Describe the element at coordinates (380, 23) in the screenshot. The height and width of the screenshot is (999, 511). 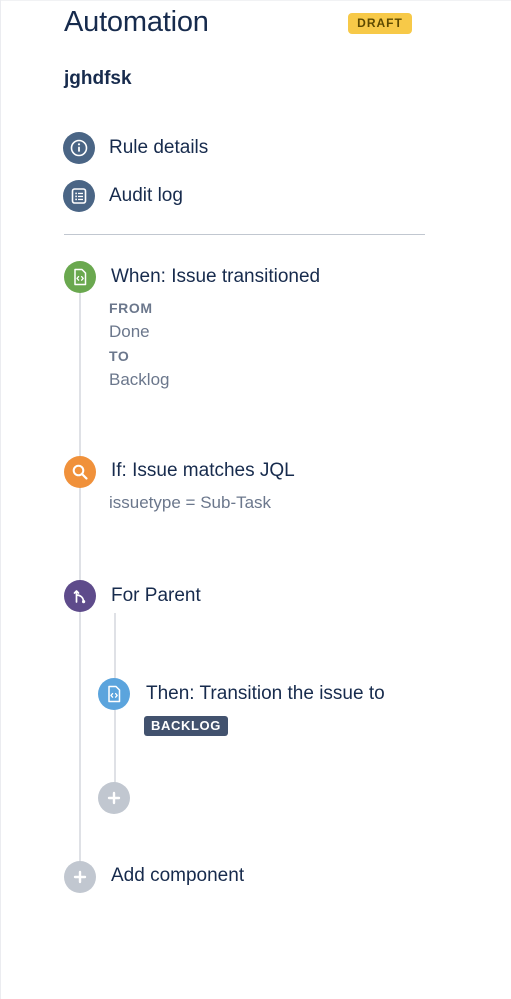
I see `draft-badge: DRAFT` at that location.